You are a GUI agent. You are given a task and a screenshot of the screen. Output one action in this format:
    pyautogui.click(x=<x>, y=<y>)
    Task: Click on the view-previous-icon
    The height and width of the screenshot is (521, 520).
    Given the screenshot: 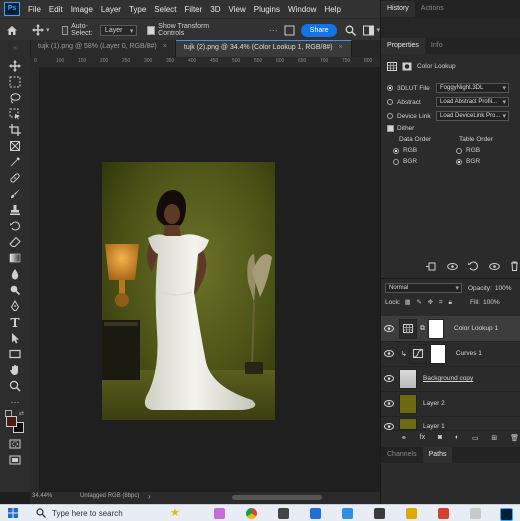 What is the action you would take?
    pyautogui.click(x=452, y=266)
    